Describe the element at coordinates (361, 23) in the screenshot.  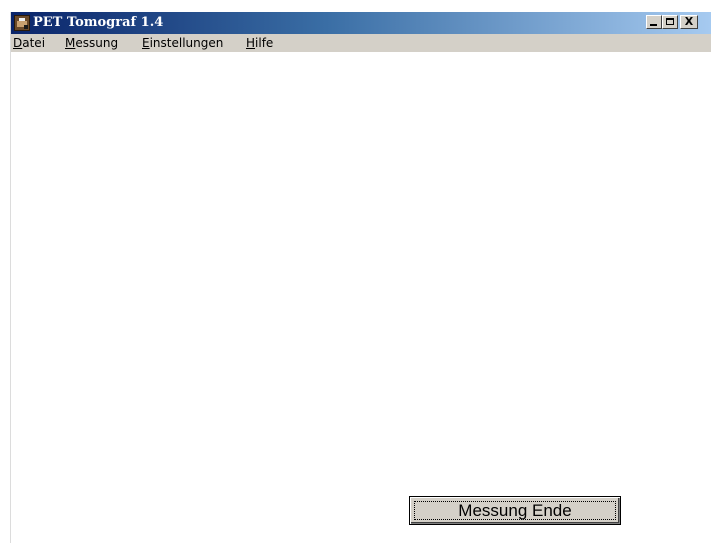
I see `title-bar: PET Tomograf 1.4 X` at that location.